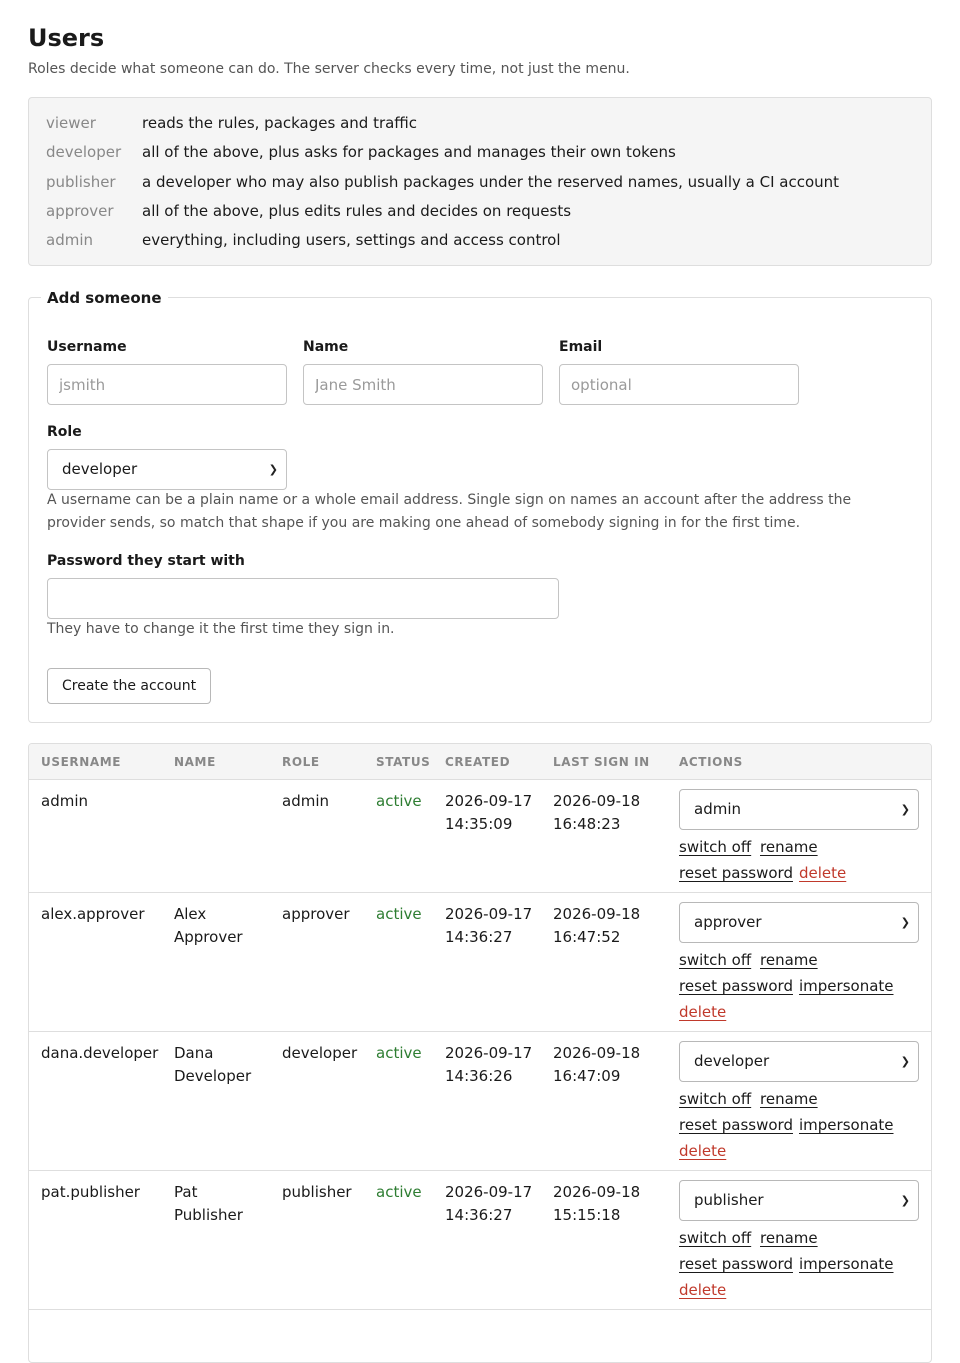  I want to click on row-role-select-value: developer, so click(732, 1061).